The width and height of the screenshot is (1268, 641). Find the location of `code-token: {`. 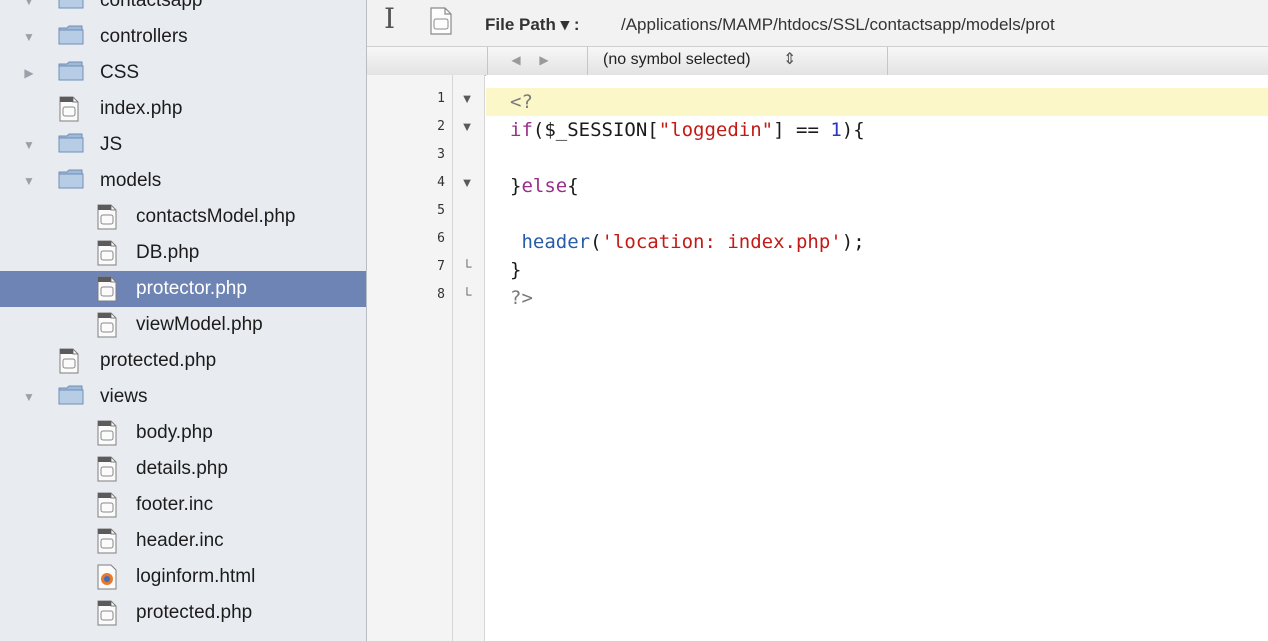

code-token: { is located at coordinates (573, 186).